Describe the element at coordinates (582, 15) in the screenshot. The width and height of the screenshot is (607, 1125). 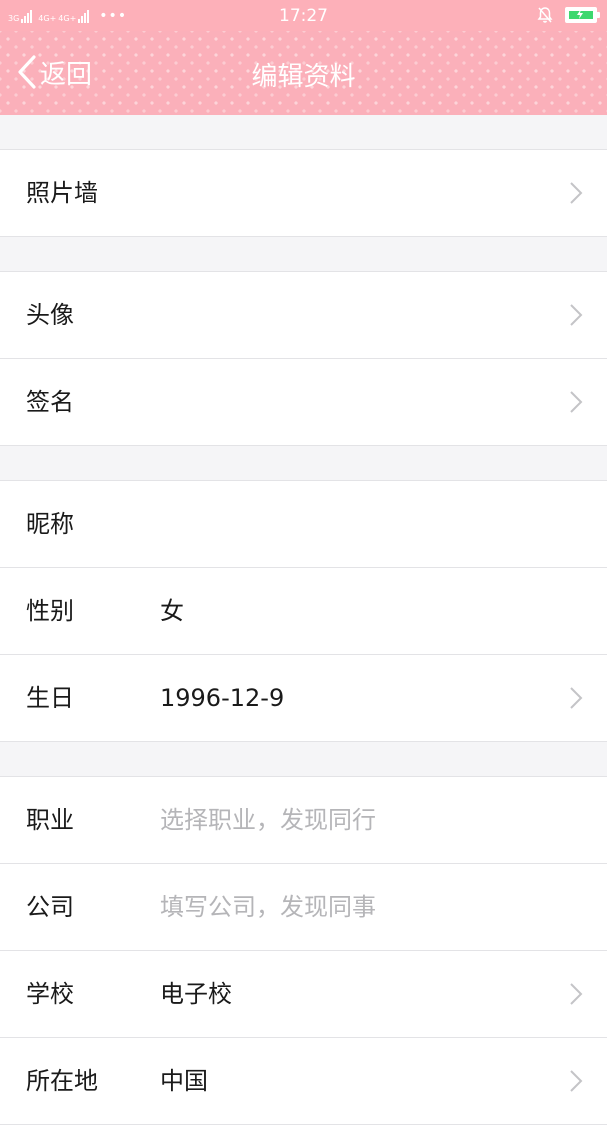
I see `battery-charging-icon` at that location.